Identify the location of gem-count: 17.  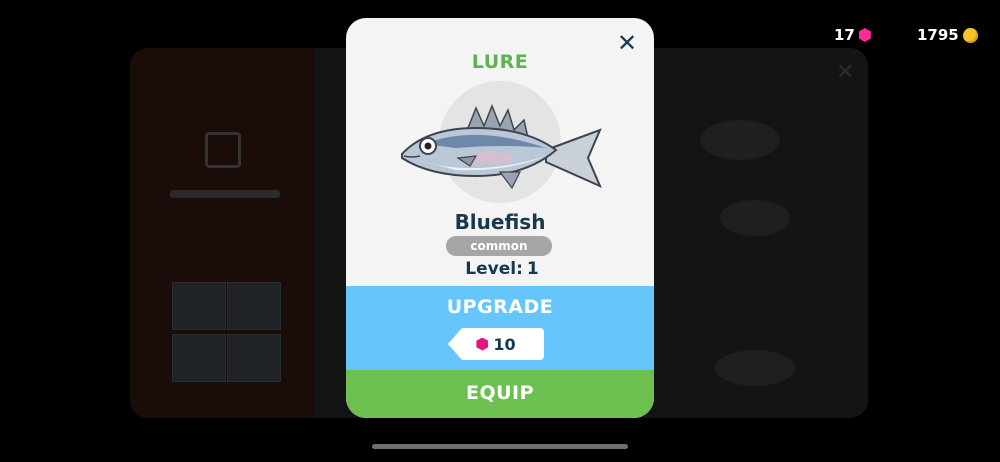
(844, 35).